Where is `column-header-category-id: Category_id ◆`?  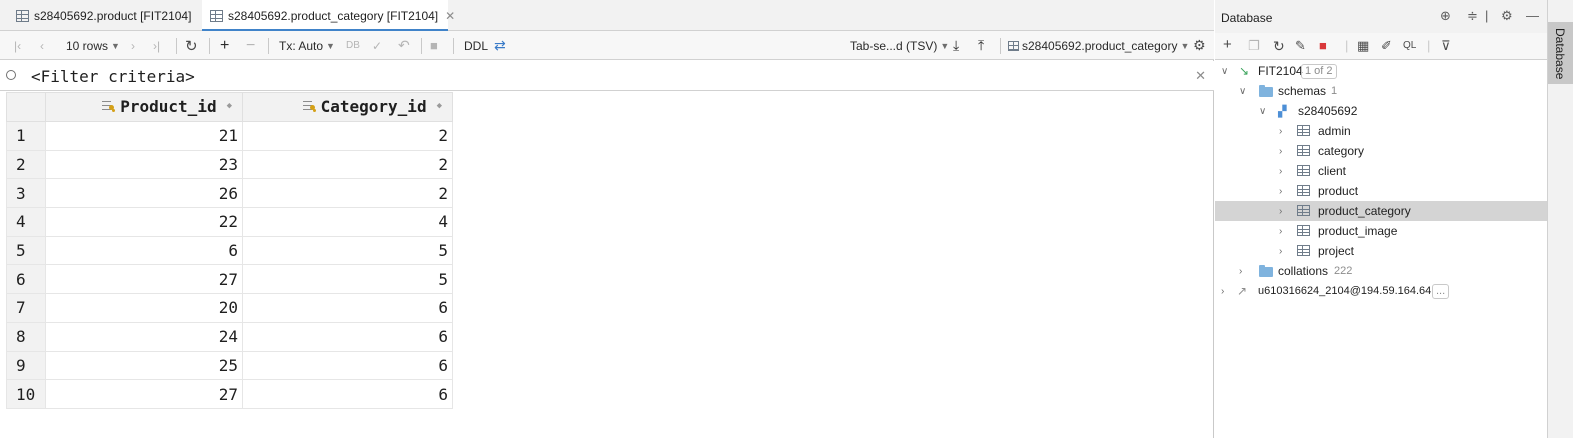
column-header-category-id: Category_id ◆ is located at coordinates (347, 107).